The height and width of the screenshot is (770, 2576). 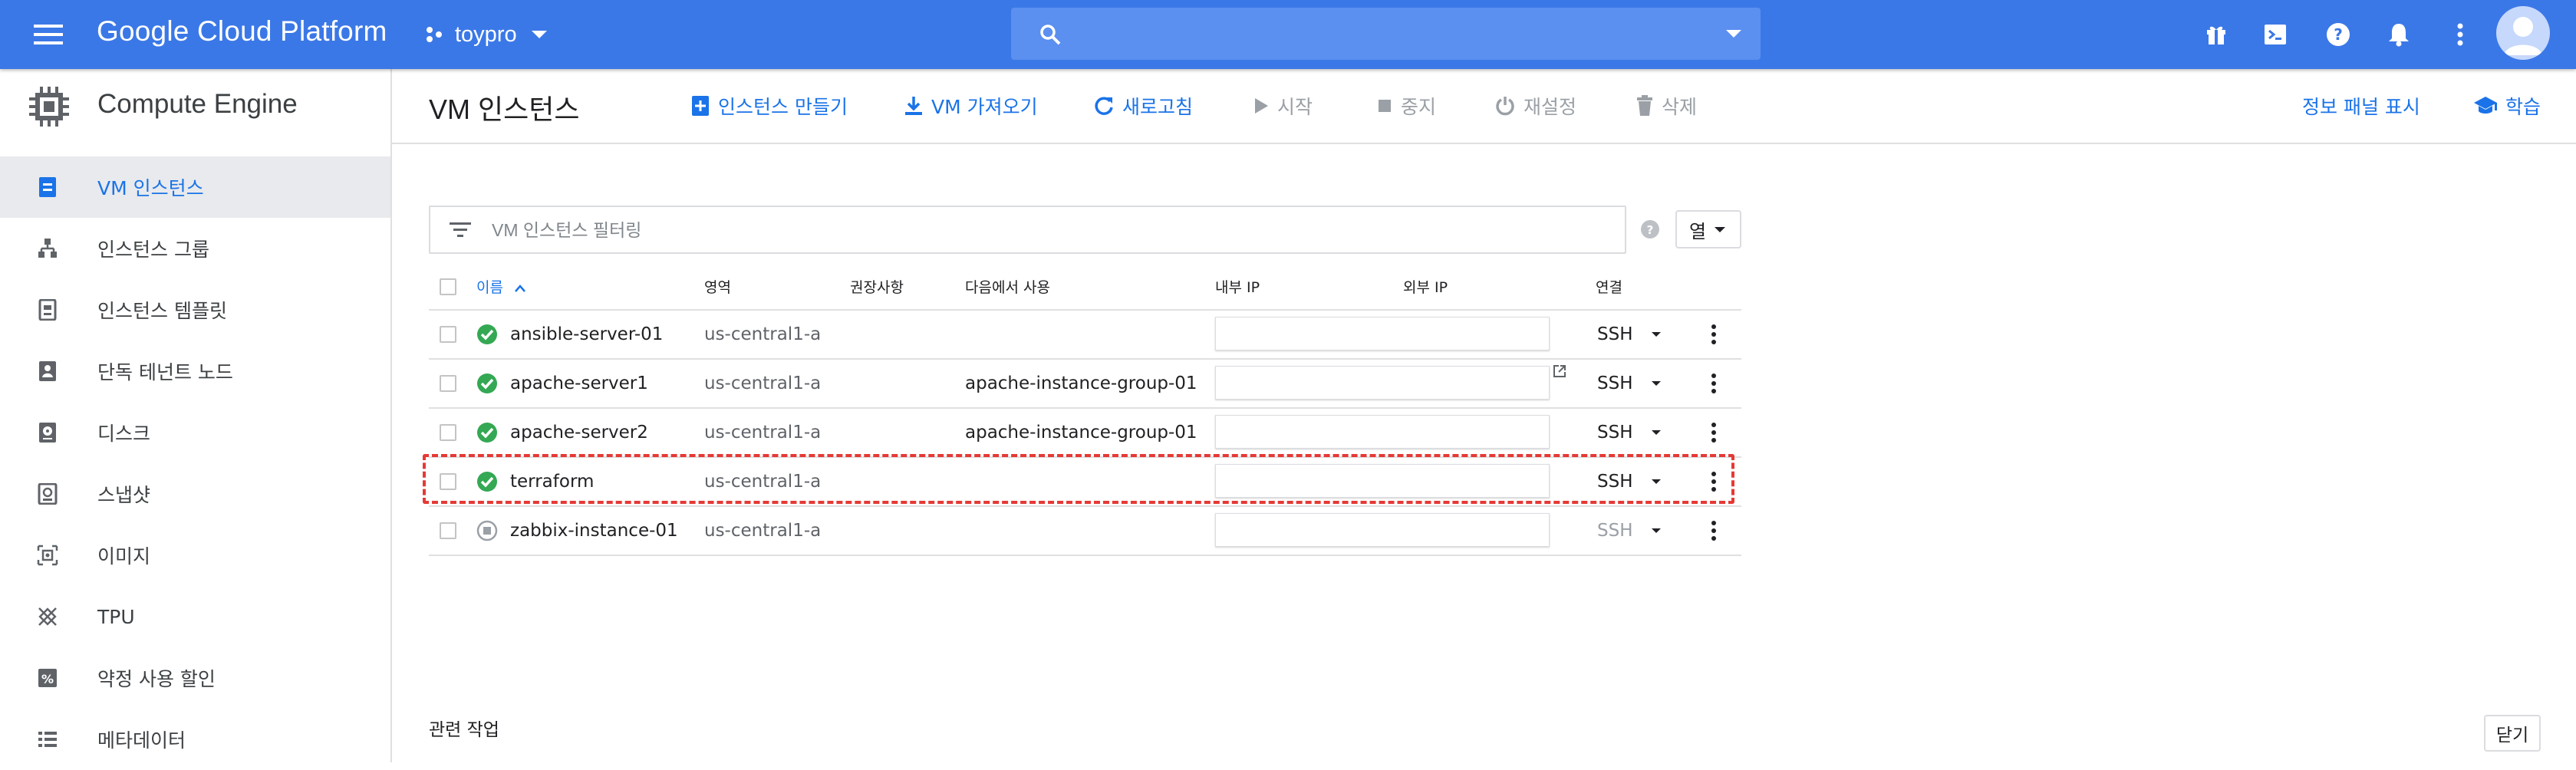 I want to click on sidebar-item-label: 약정 사용 할인, so click(x=156, y=679).